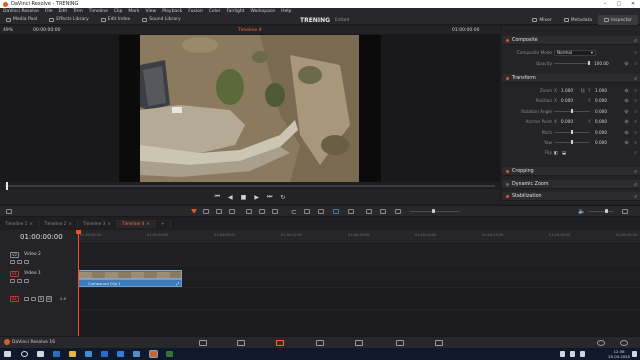 This screenshot has height=360, width=640. What do you see at coordinates (282, 197) in the screenshot?
I see `loop-icon: ↻` at bounding box center [282, 197].